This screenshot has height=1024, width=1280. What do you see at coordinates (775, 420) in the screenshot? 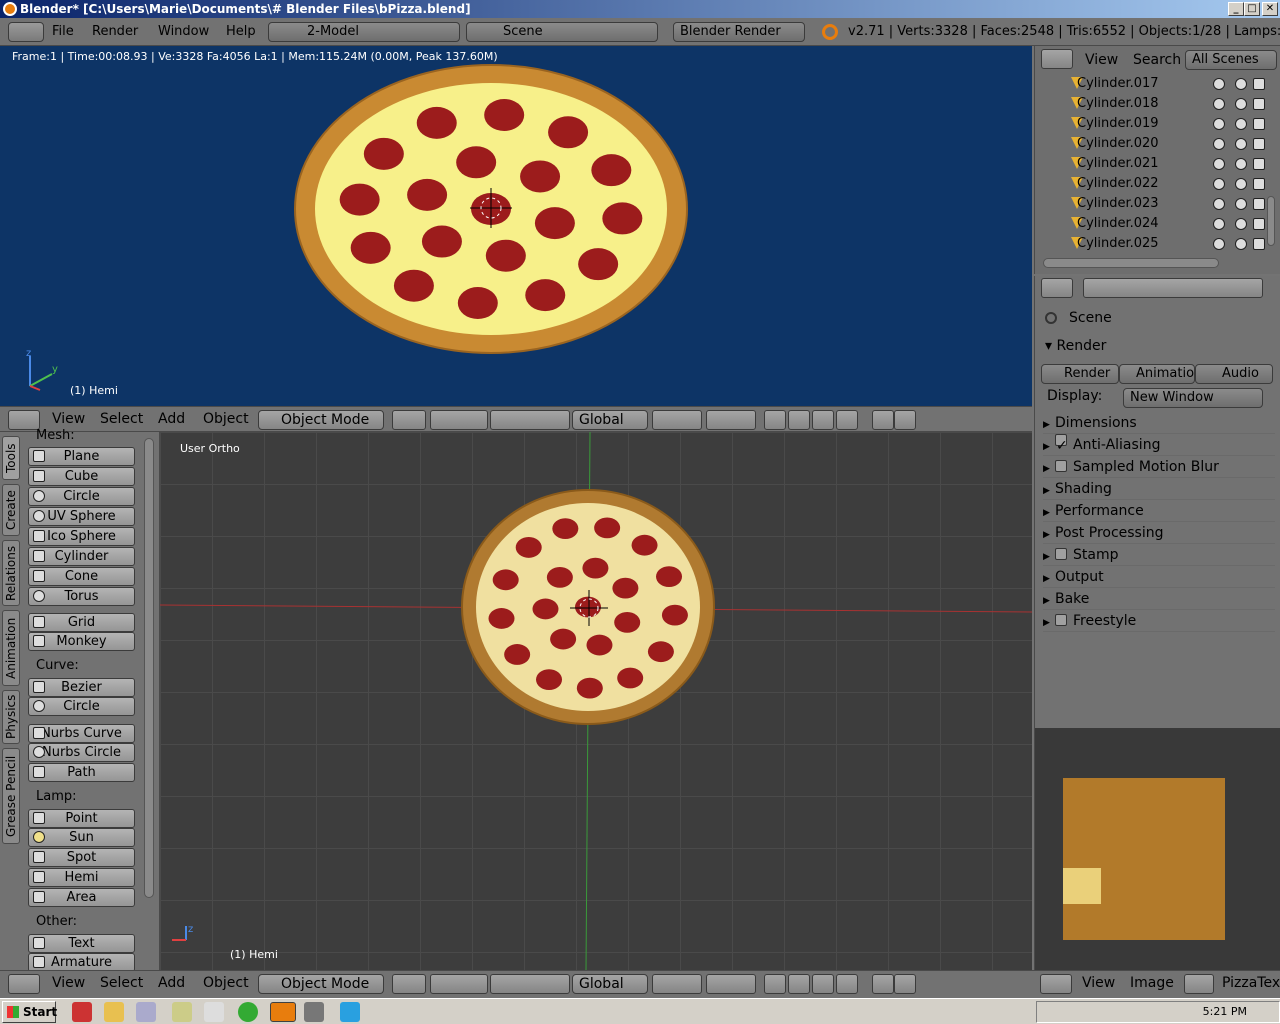
I see `lock-layers-icon` at bounding box center [775, 420].